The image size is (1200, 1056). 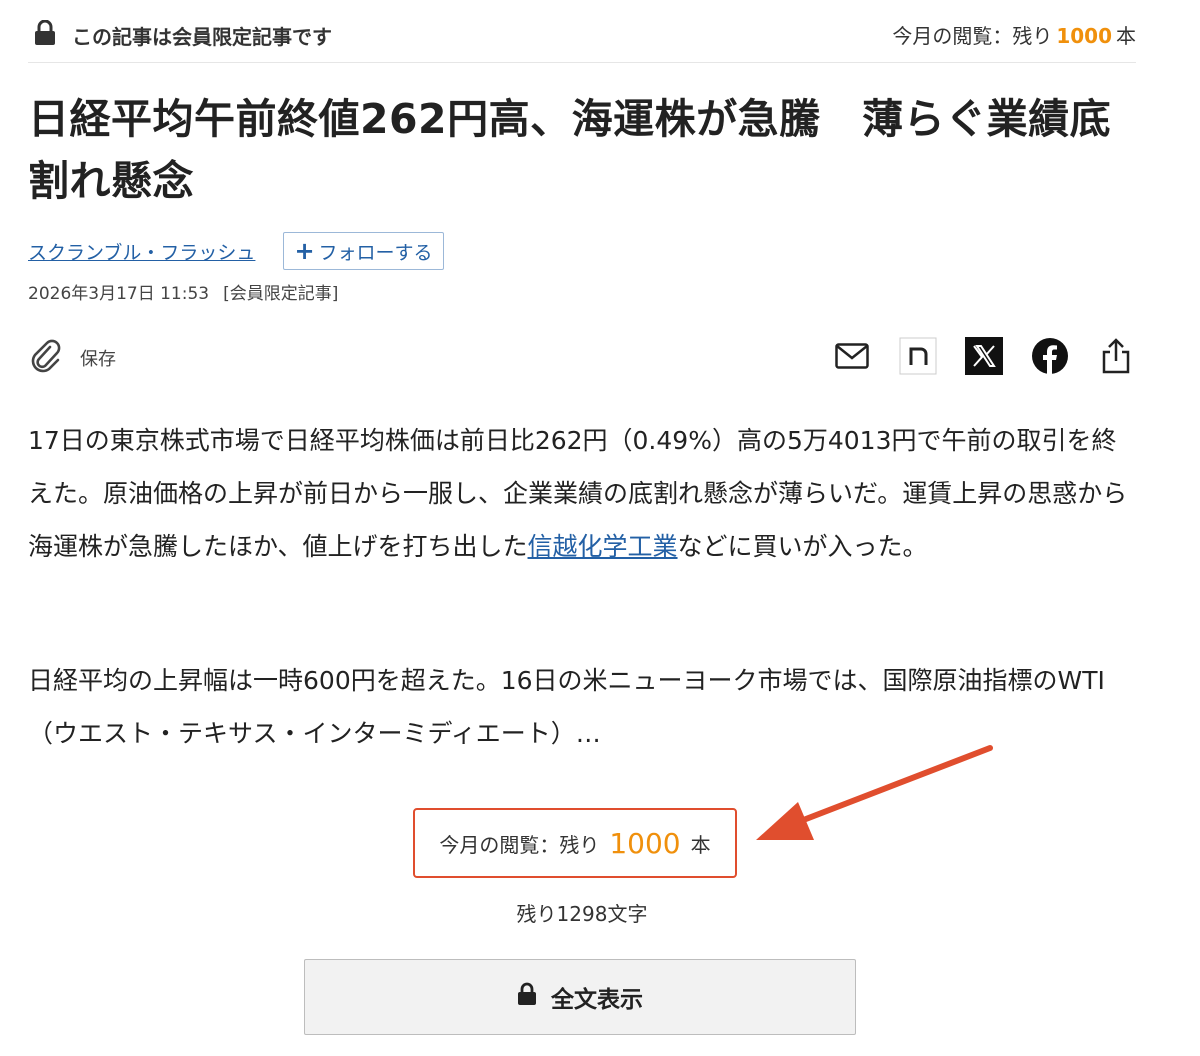 I want to click on mail-icon, so click(x=852, y=356).